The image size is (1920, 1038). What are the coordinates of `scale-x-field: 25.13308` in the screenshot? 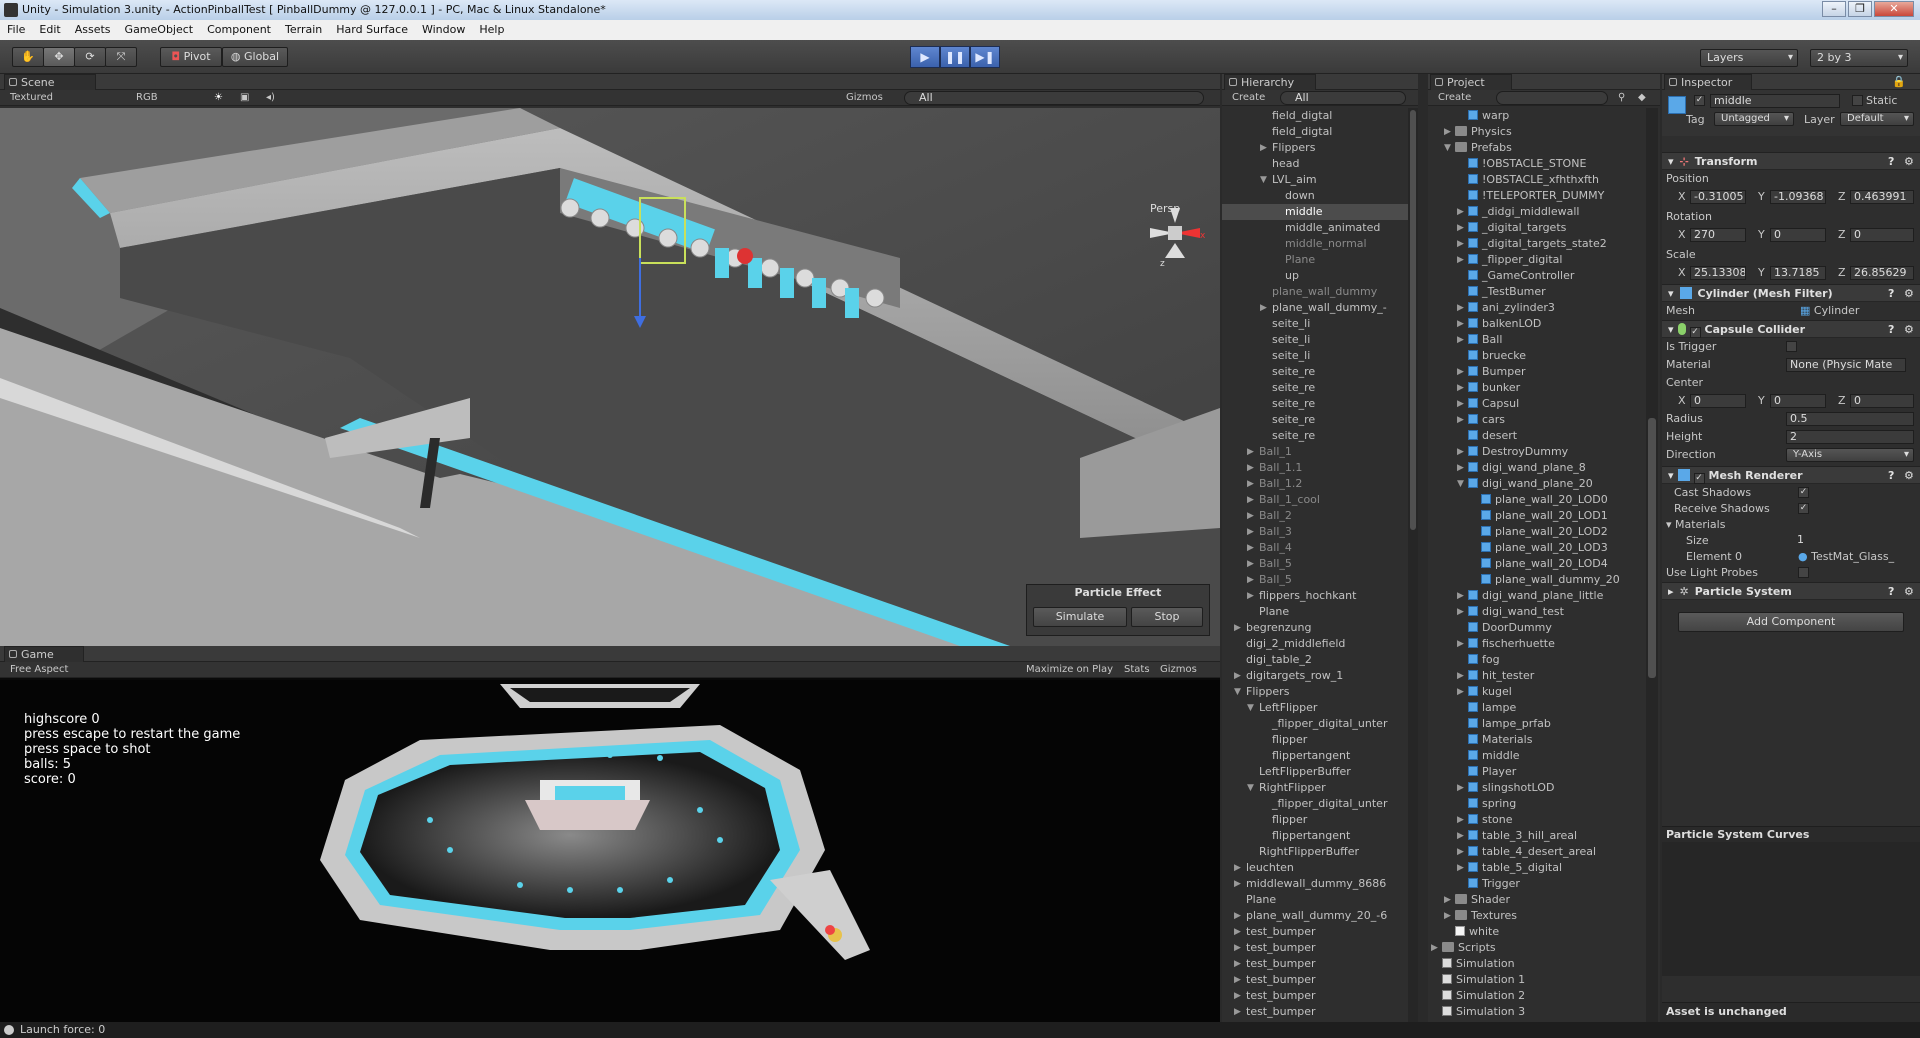 It's located at (1718, 273).